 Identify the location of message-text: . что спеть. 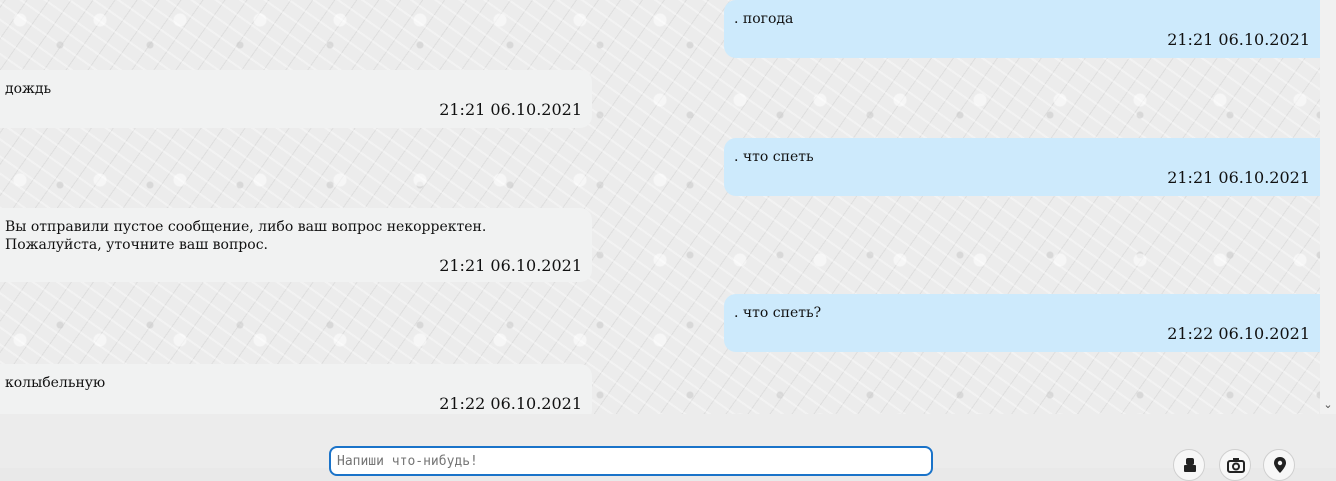
(774, 157).